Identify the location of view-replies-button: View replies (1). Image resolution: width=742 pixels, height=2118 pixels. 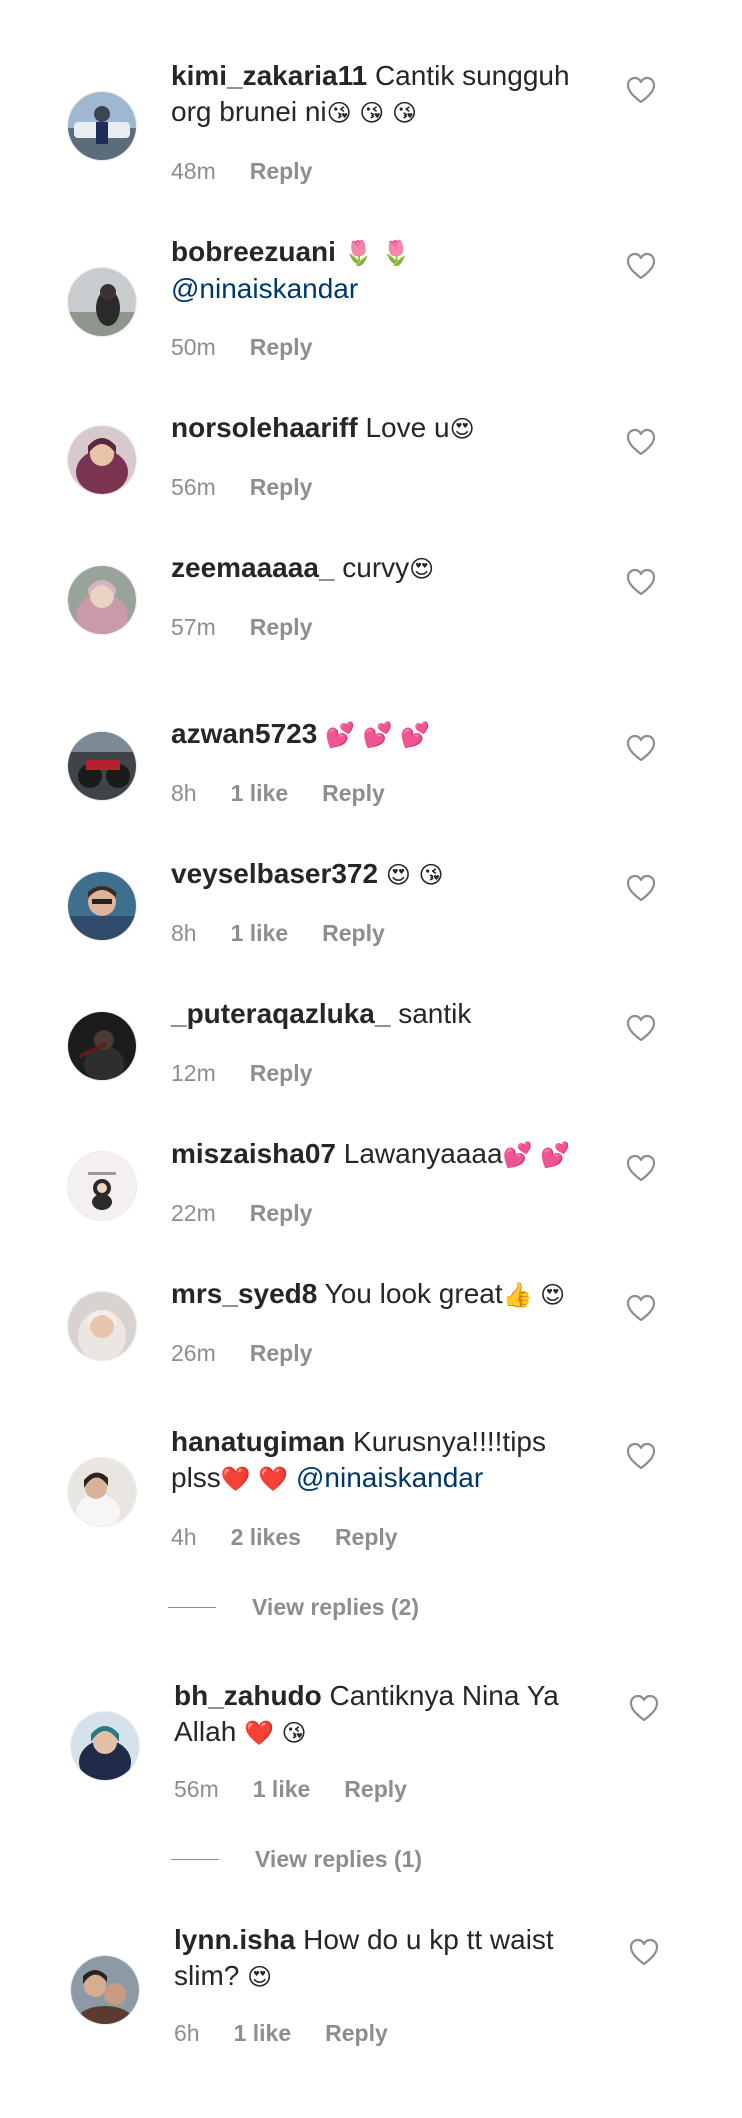
(296, 1859).